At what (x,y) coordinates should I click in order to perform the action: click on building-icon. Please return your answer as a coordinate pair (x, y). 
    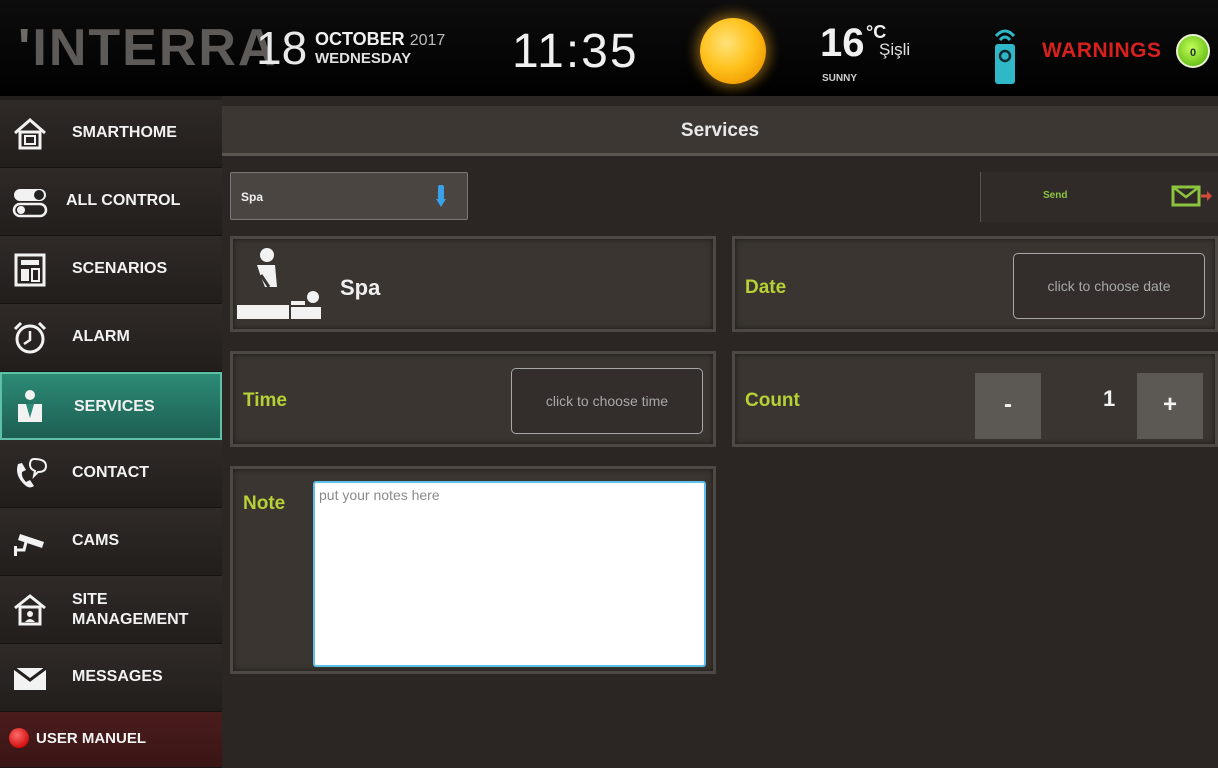
    Looking at the image, I should click on (30, 610).